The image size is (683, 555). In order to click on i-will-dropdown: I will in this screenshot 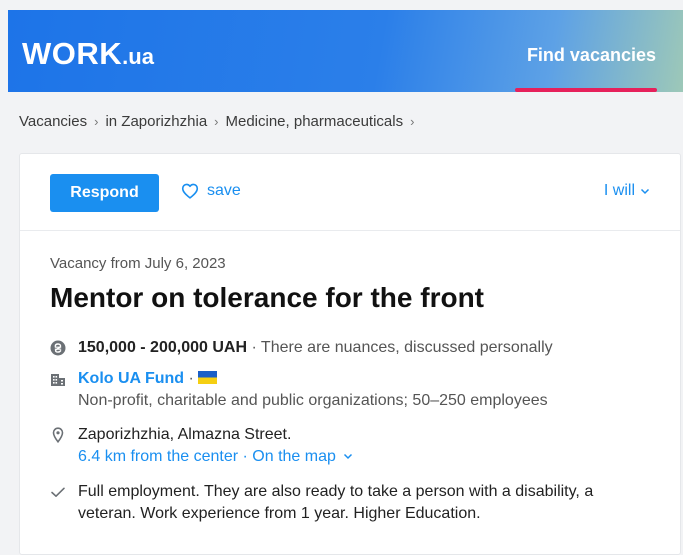, I will do `click(627, 191)`.